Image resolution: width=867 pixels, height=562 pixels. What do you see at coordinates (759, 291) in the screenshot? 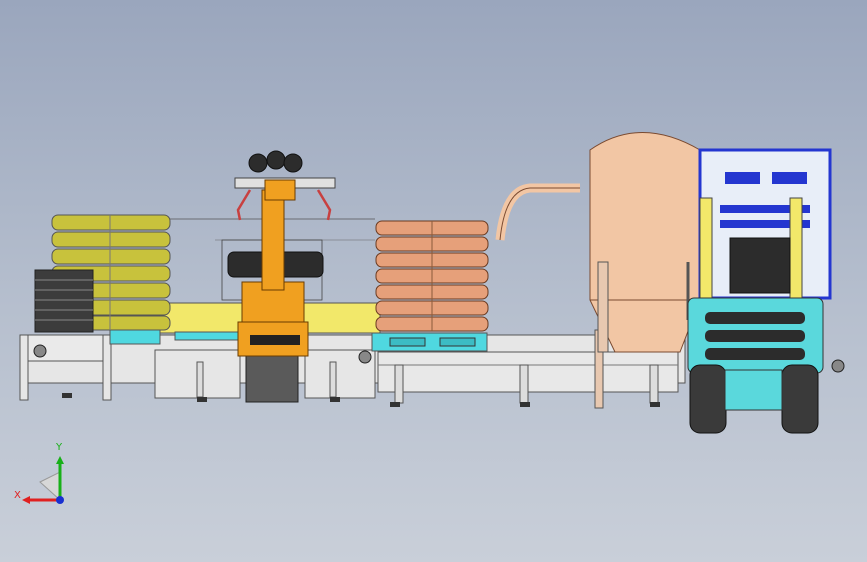
I see `forklift-icon` at bounding box center [759, 291].